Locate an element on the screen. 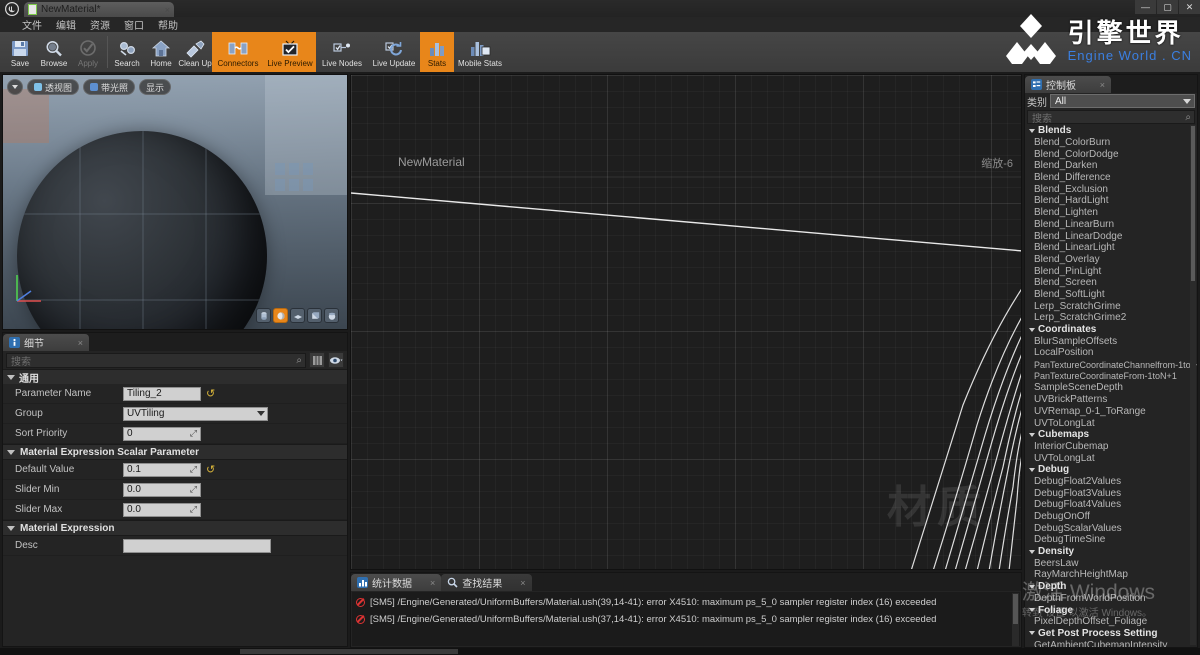 This screenshot has height=655, width=1200. tab-find-results: 查找结果 × is located at coordinates (486, 582).